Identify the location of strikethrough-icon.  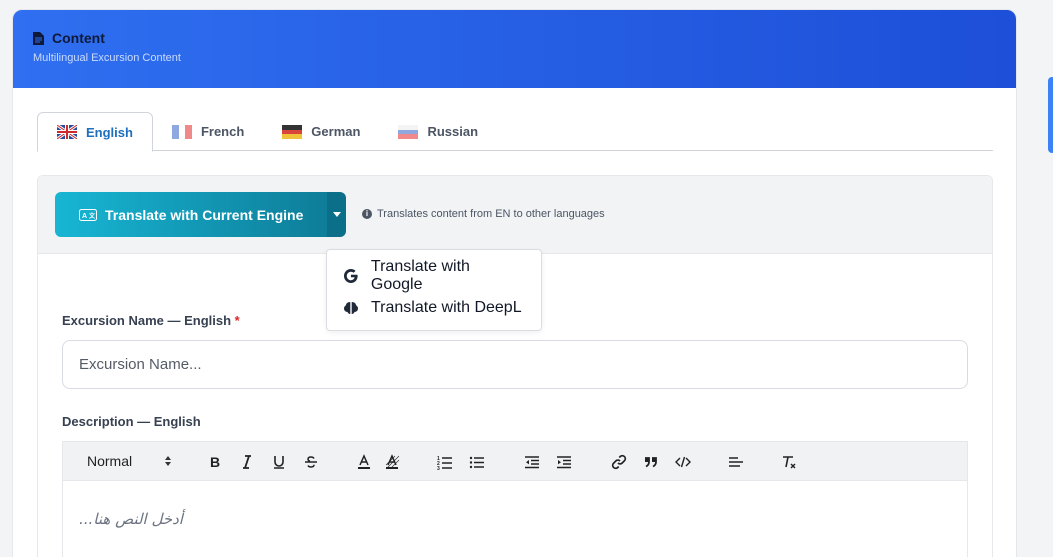
(311, 462).